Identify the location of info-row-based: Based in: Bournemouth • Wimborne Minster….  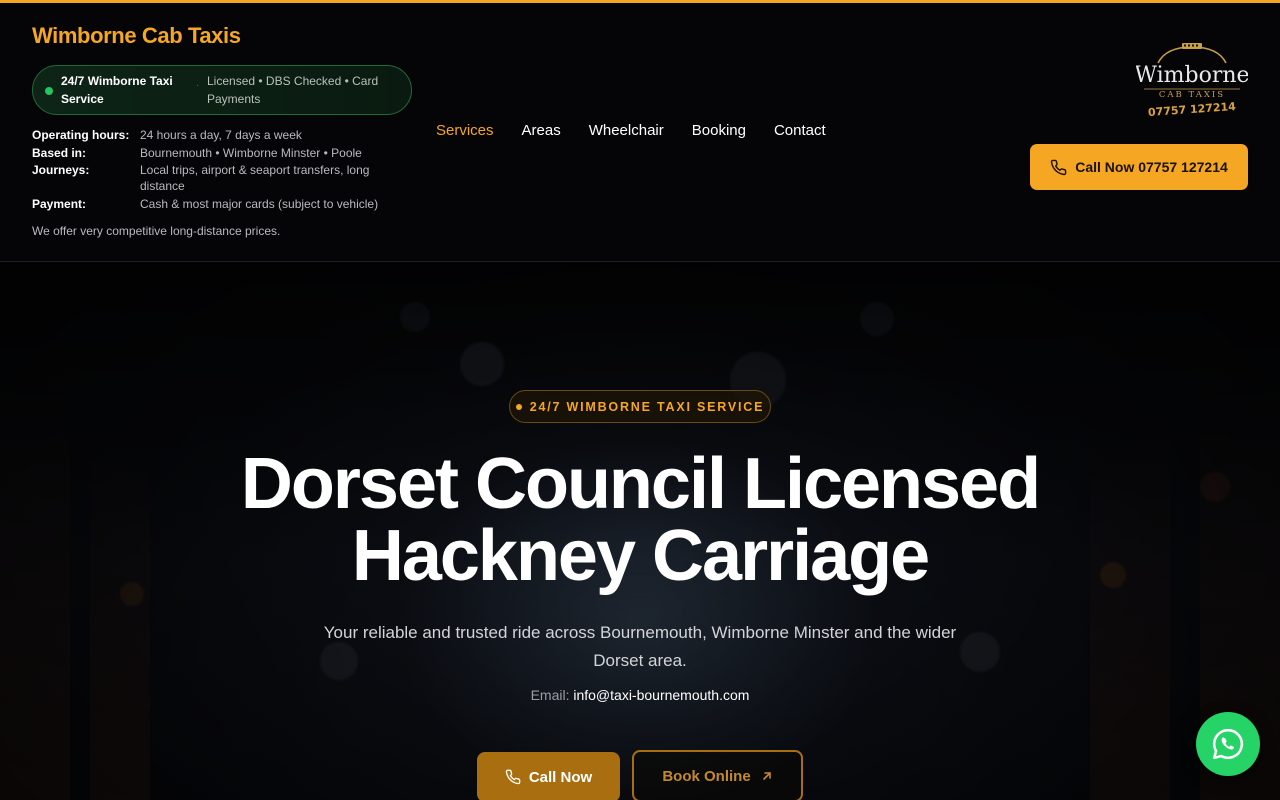
(222, 153).